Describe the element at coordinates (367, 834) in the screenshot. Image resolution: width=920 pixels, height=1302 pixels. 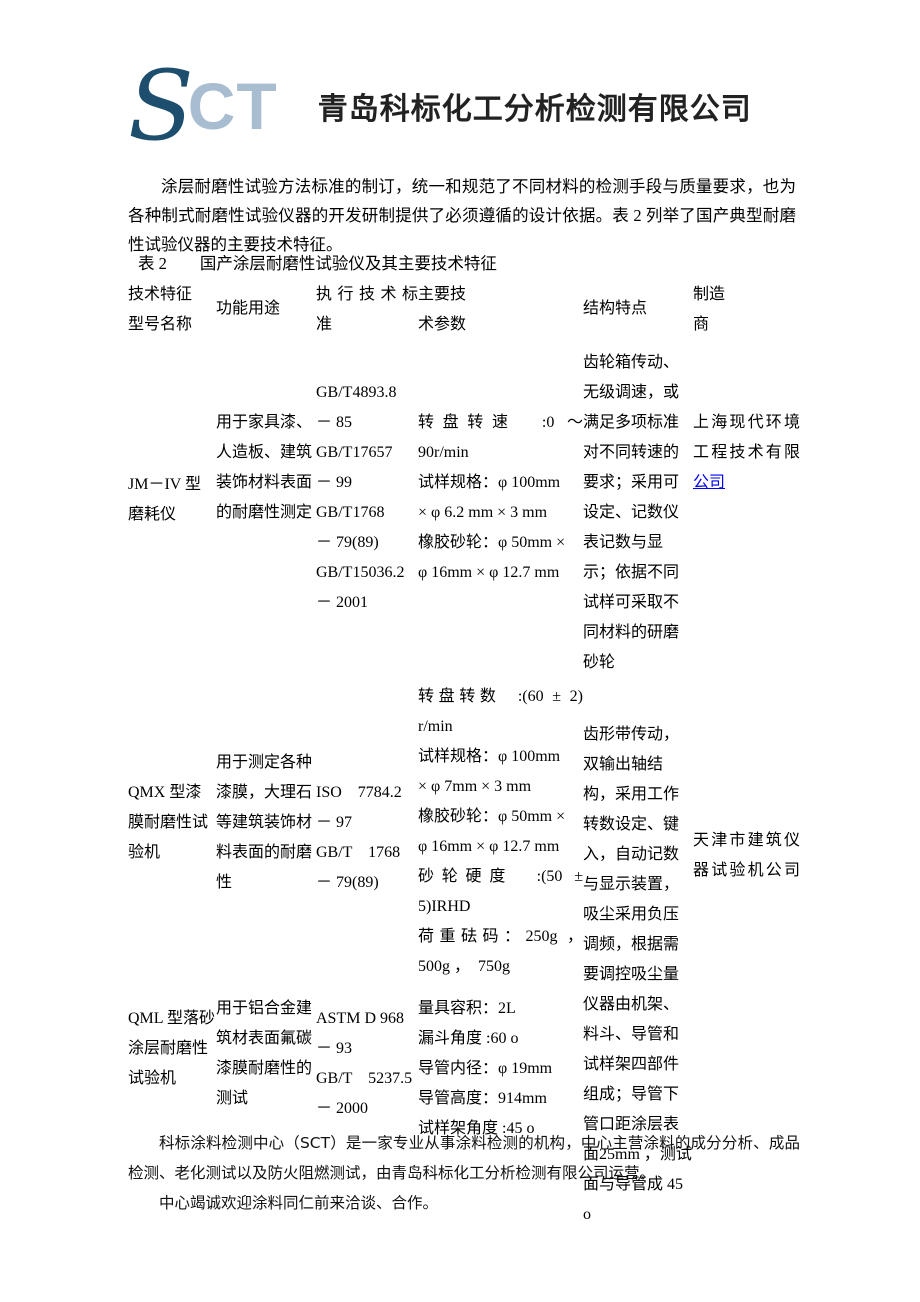
I see `cell-standards: ISO 7784.2 － 97 GB/T 1768 － 79(89)` at that location.